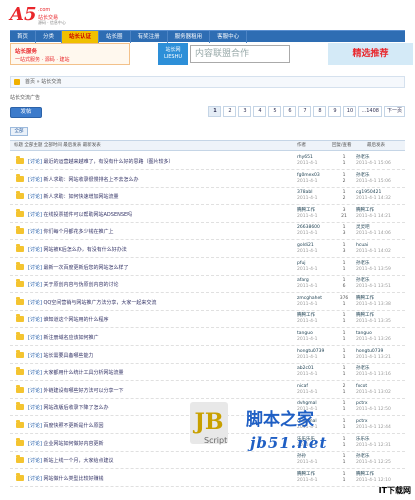 This screenshot has height=500, width=415. I want to click on thread-title-cell: [讨论] 最近的运营越来越难了，有没有什么好的思路（图片较多）, so click(101, 161).